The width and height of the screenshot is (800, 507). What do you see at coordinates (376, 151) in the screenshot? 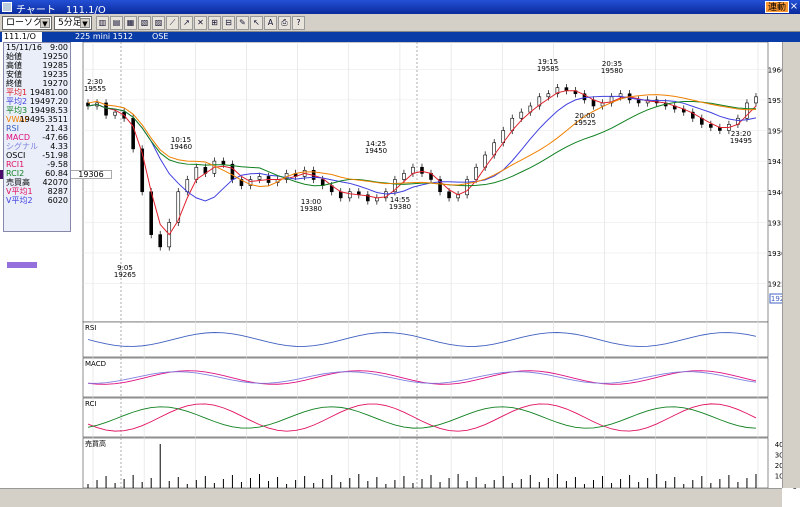
I see `annotation-price: 19450` at bounding box center [376, 151].